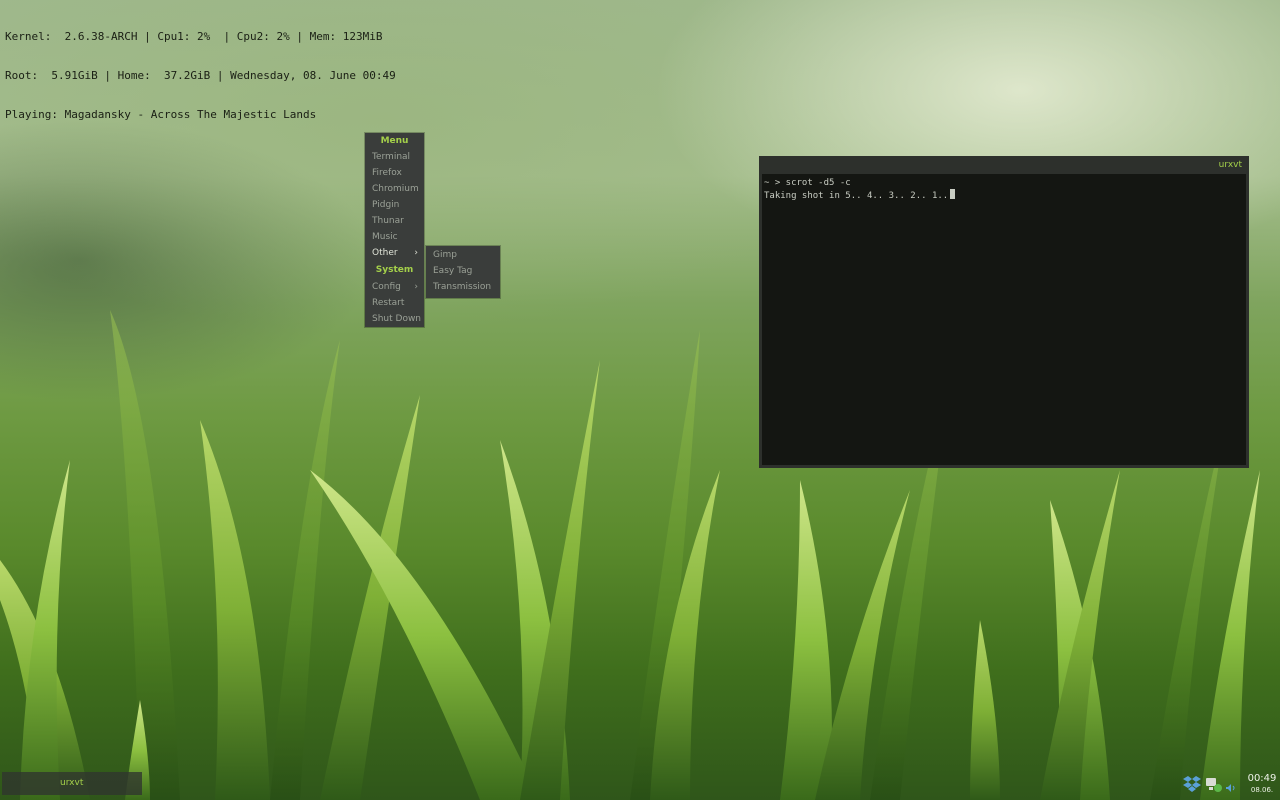  What do you see at coordinates (394, 157) in the screenshot?
I see `menu-item-terminal: Terminal` at bounding box center [394, 157].